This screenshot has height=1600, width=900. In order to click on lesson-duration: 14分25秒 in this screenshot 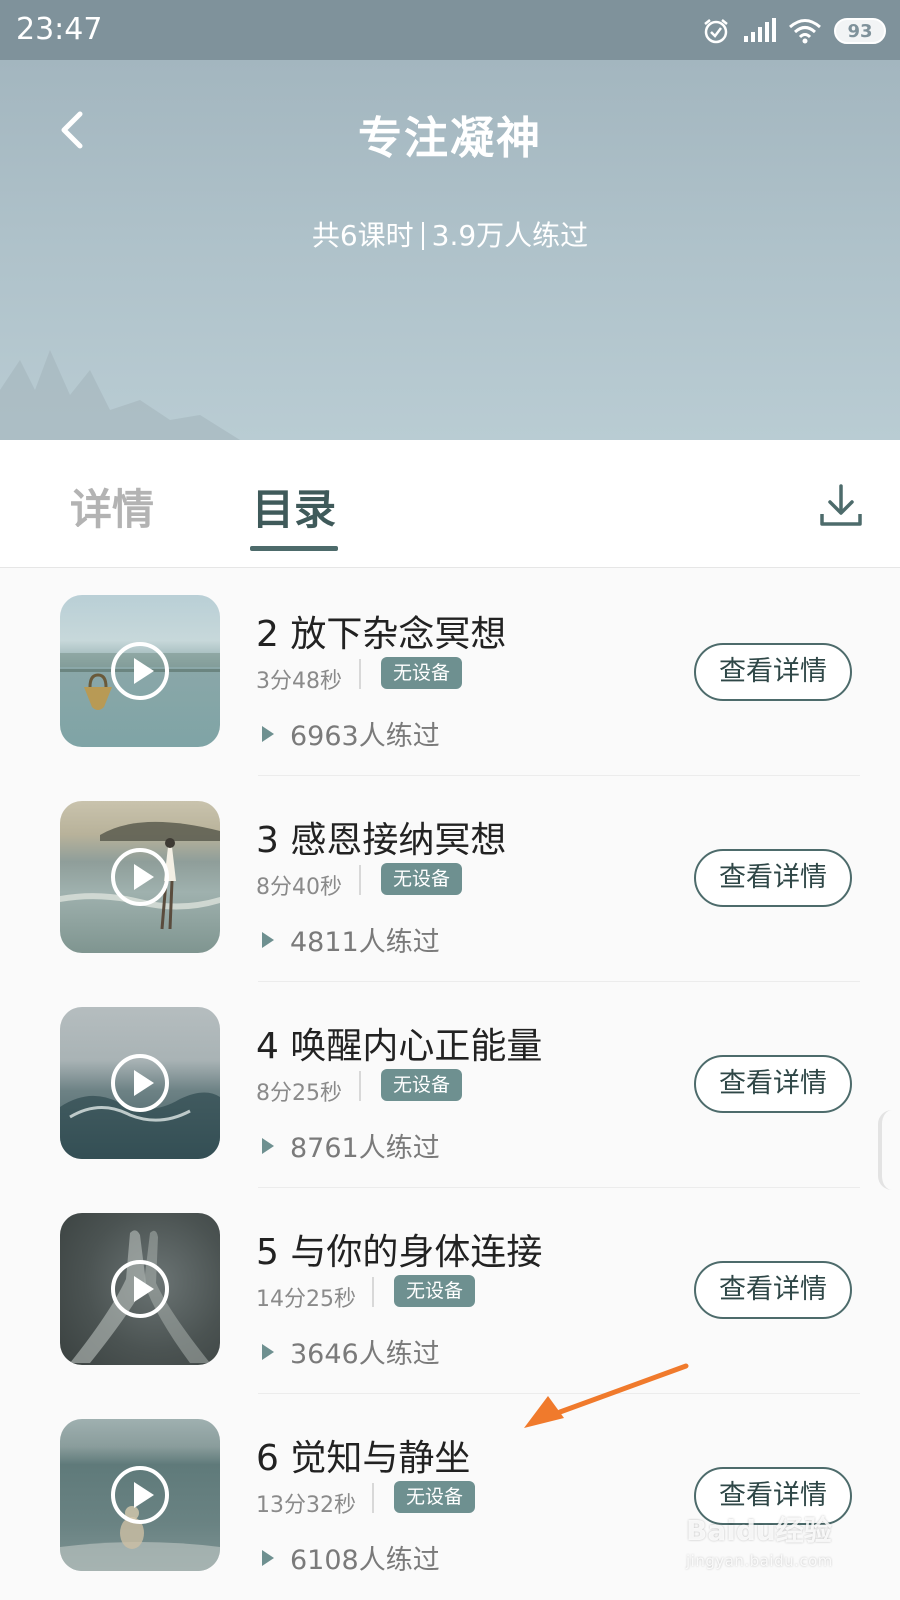, I will do `click(306, 1299)`.